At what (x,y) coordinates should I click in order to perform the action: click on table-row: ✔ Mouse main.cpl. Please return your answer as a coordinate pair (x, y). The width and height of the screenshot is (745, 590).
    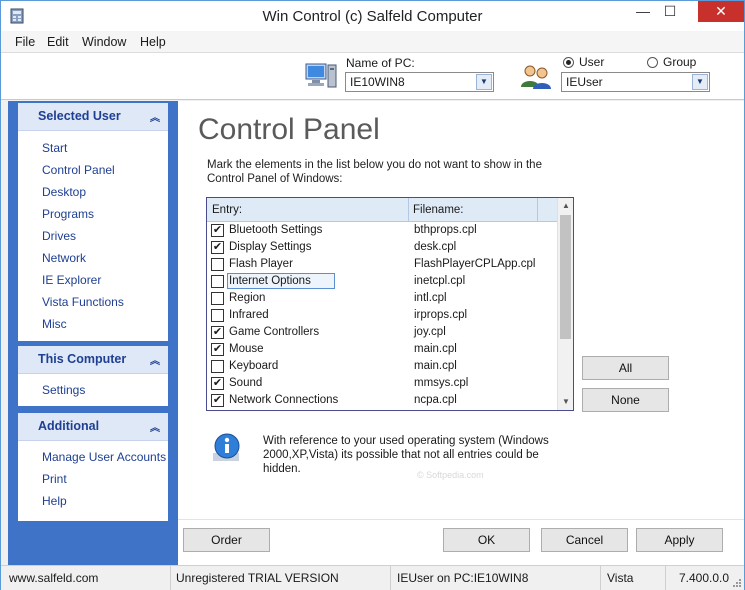
    Looking at the image, I should click on (382, 349).